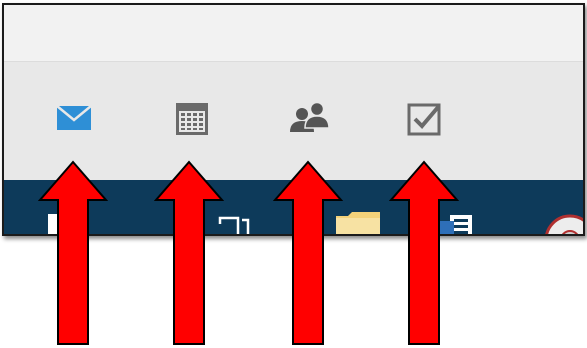 The image size is (587, 348). I want to click on nav-mail-button, so click(75, 119).